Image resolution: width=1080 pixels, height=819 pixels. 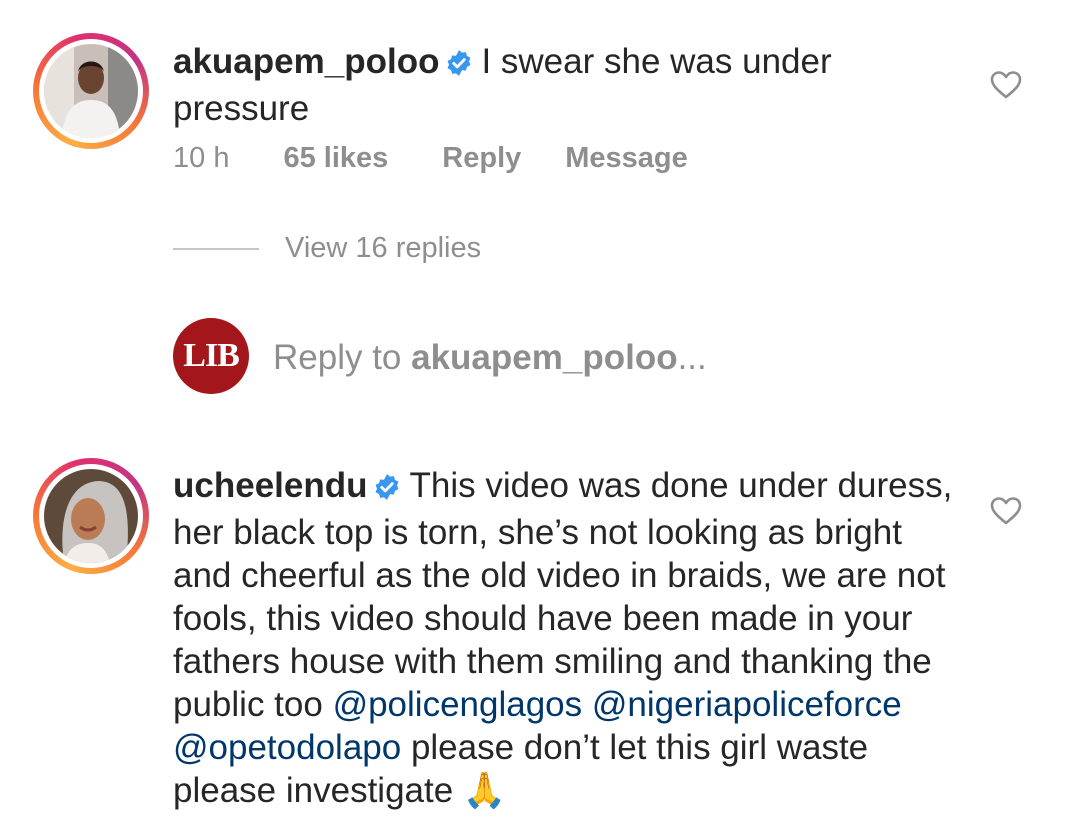 What do you see at coordinates (383, 248) in the screenshot?
I see `view-replies-label: View 16 replies` at bounding box center [383, 248].